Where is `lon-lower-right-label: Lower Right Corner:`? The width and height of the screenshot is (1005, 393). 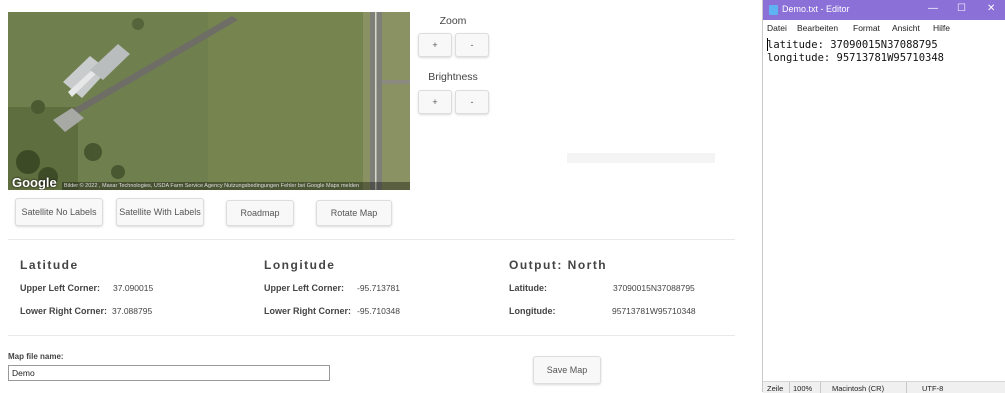 lon-lower-right-label: Lower Right Corner: is located at coordinates (307, 311).